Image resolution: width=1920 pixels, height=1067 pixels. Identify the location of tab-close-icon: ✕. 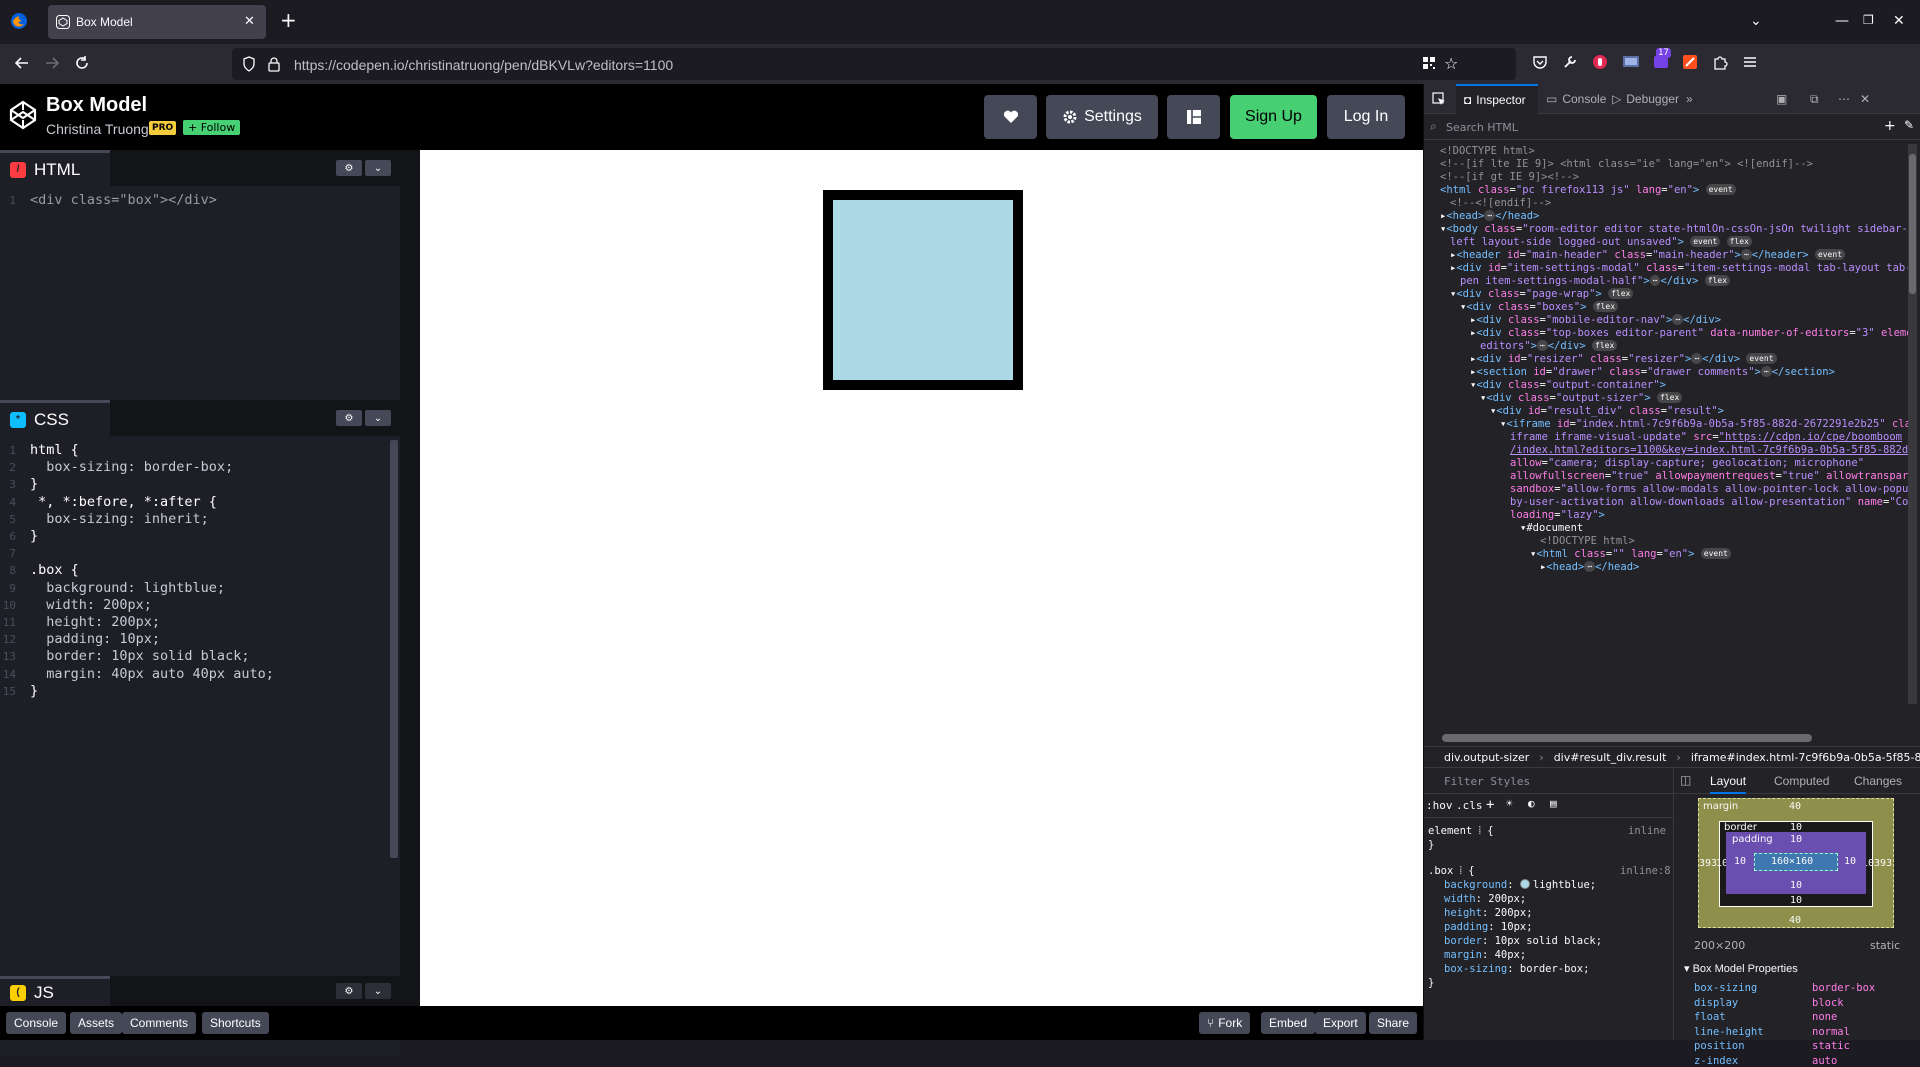
(249, 21).